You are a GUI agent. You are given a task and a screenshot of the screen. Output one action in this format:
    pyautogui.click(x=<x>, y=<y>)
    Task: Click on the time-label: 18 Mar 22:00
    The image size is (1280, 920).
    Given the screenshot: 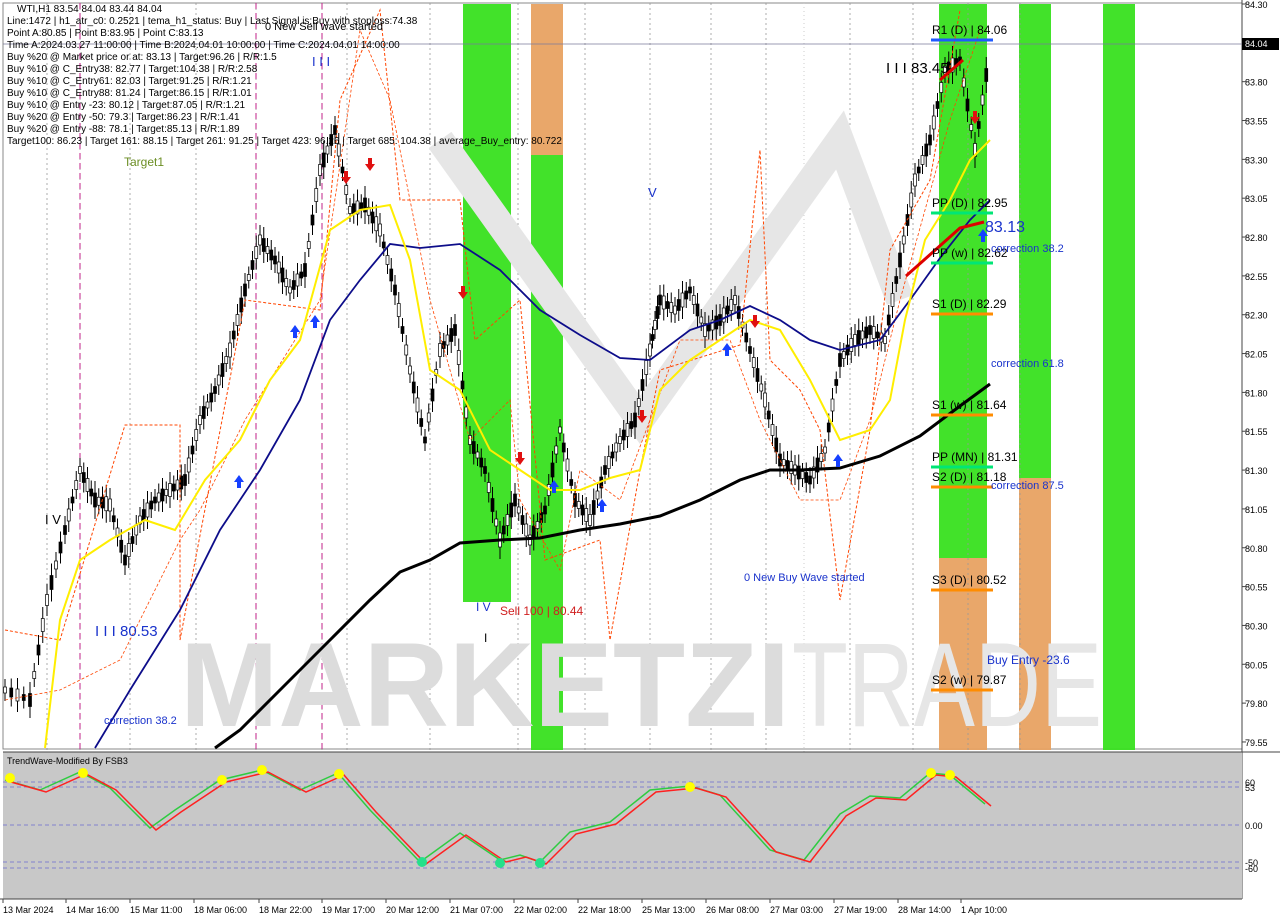 What is the action you would take?
    pyautogui.click(x=285, y=910)
    